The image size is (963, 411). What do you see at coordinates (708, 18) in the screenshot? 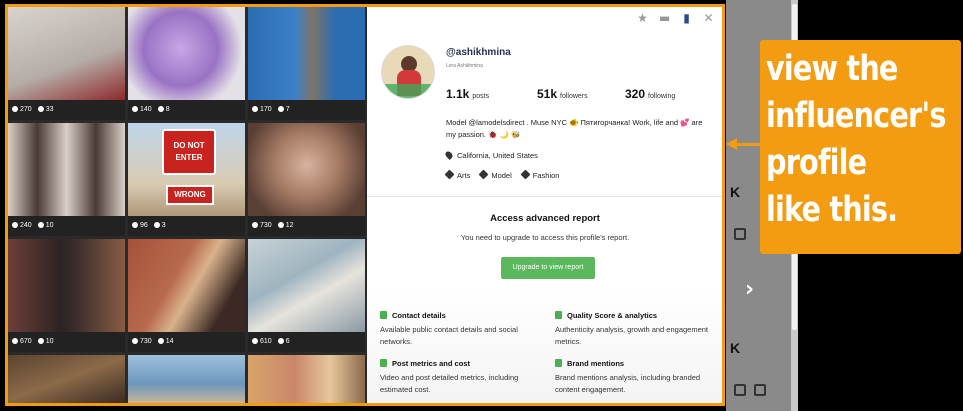
I see `close-icon: ✕` at bounding box center [708, 18].